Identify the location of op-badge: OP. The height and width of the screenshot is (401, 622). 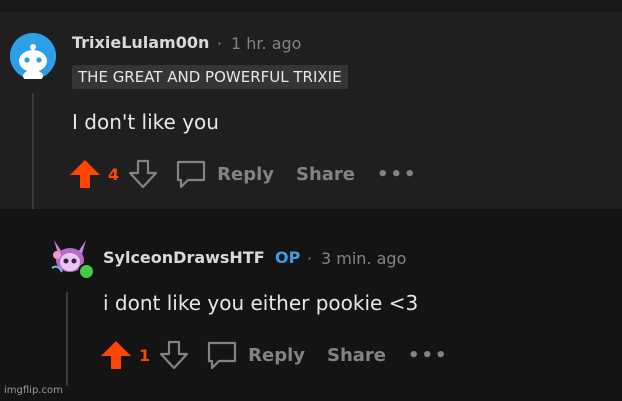
(288, 257).